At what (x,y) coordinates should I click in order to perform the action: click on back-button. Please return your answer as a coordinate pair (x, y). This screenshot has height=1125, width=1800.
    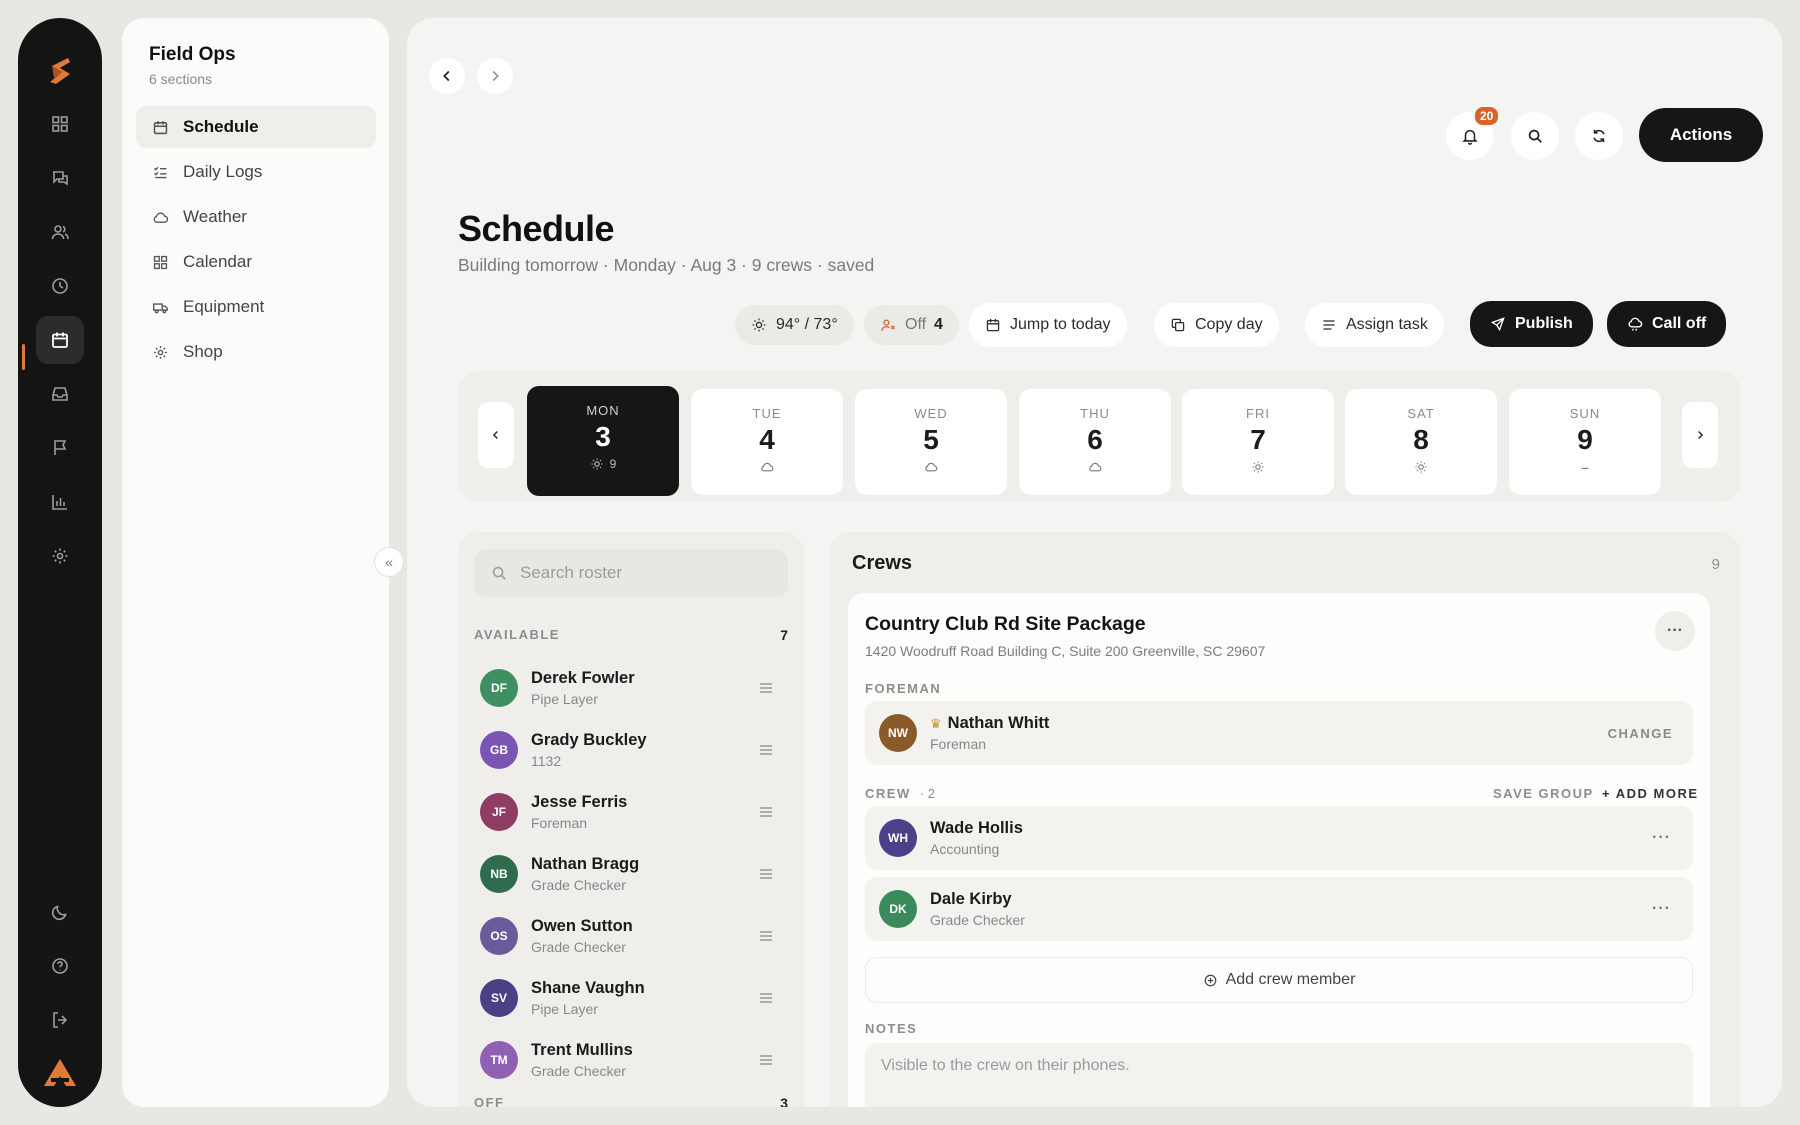
    Looking at the image, I should click on (447, 76).